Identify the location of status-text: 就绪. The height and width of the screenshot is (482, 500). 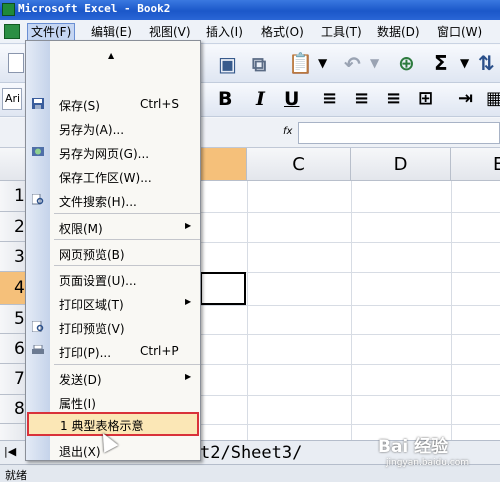
(16, 475).